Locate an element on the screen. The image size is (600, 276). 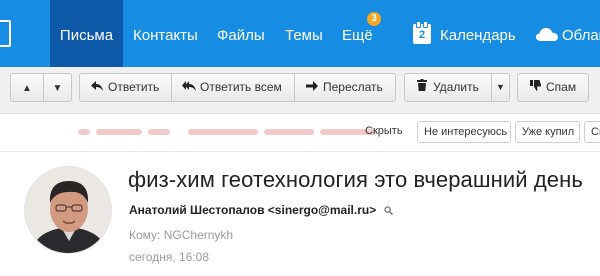
spam-label: Спам is located at coordinates (561, 87).